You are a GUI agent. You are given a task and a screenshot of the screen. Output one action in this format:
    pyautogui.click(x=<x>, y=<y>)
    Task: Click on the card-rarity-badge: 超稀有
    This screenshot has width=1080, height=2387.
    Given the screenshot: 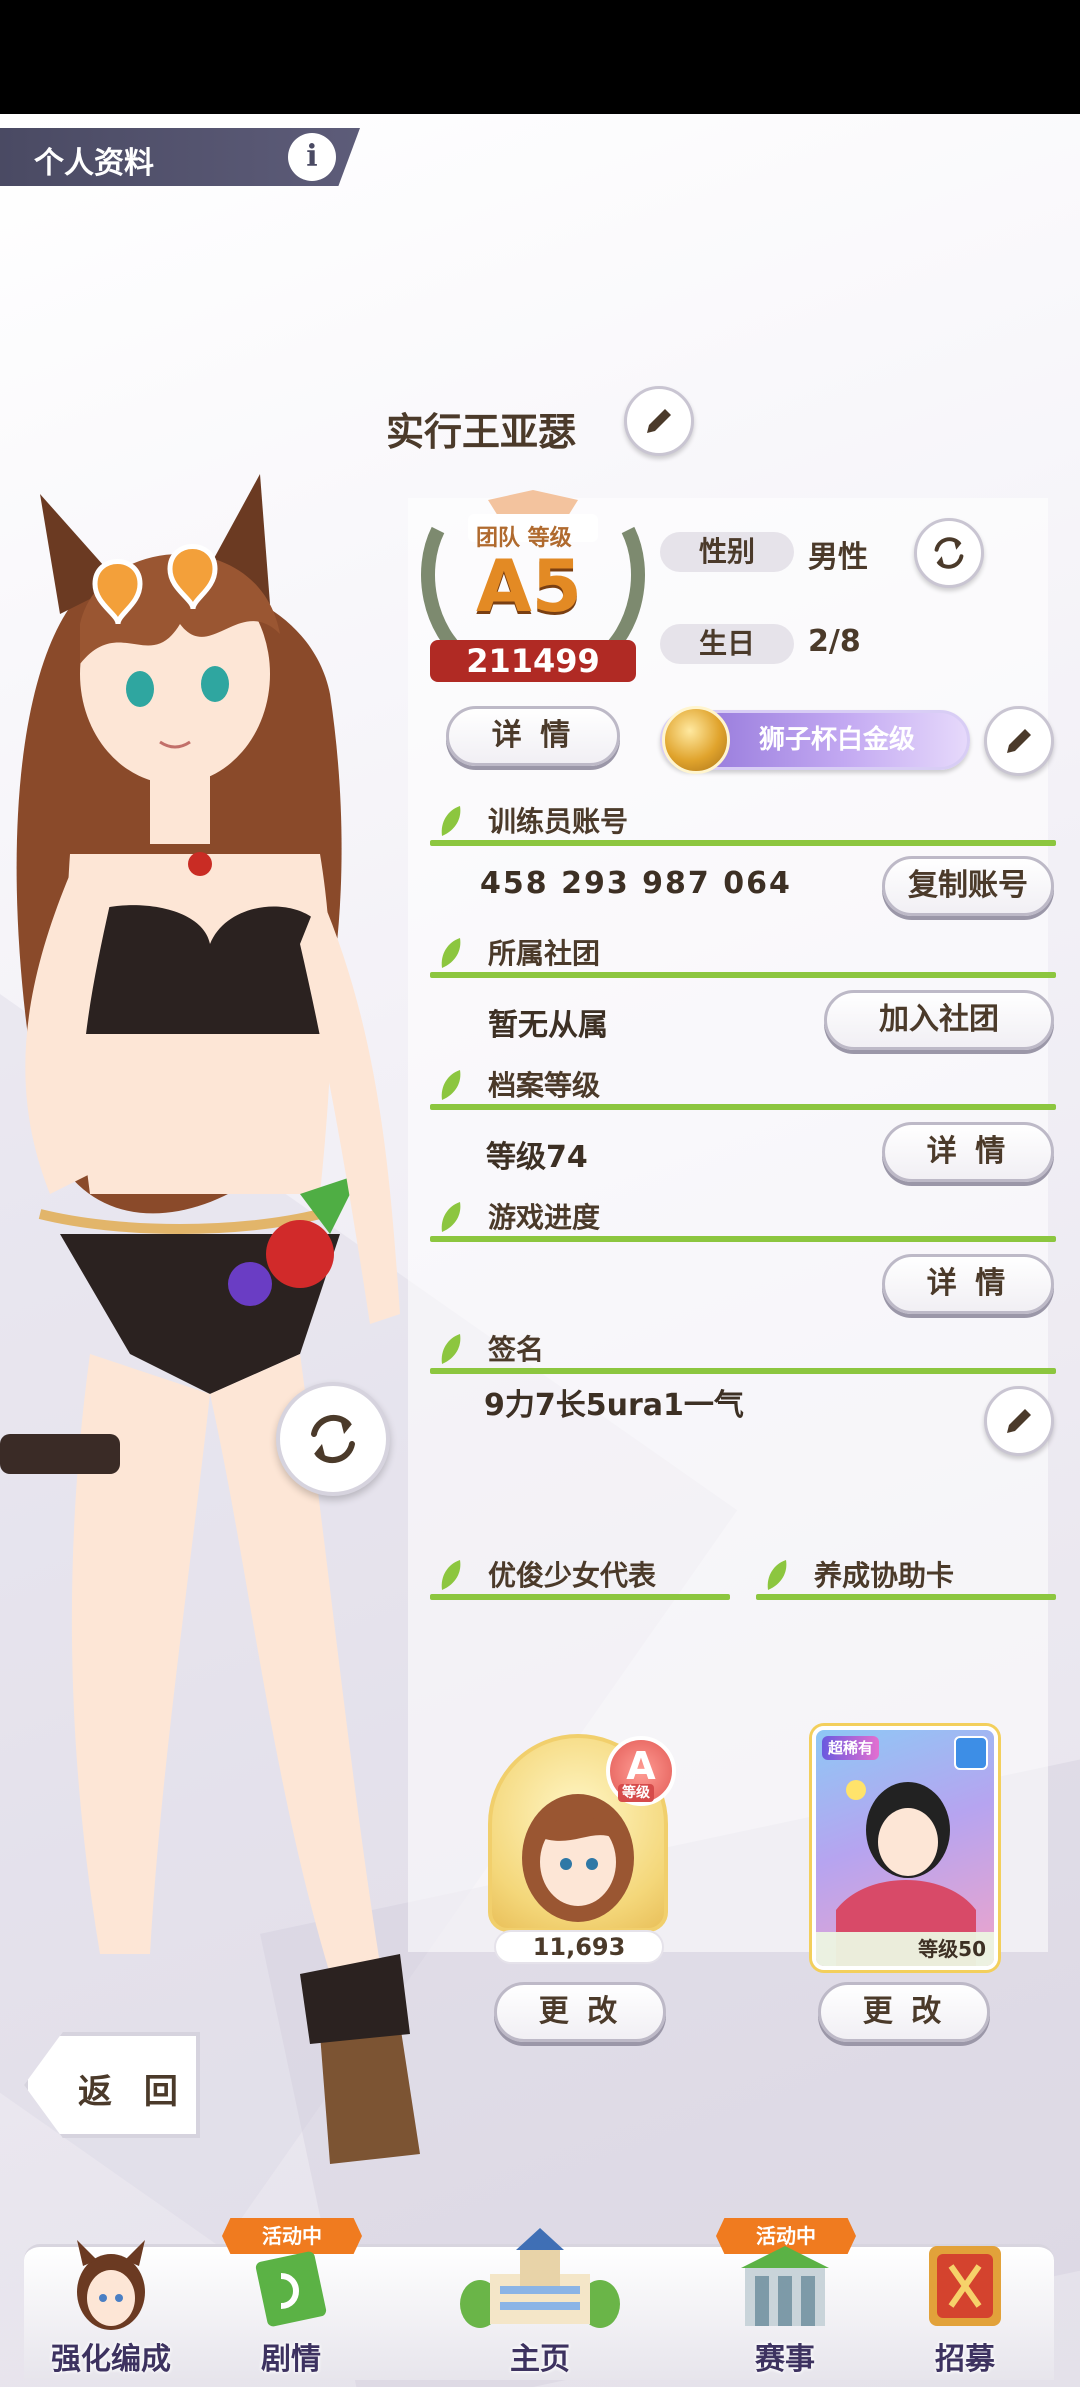 What is the action you would take?
    pyautogui.click(x=851, y=1748)
    